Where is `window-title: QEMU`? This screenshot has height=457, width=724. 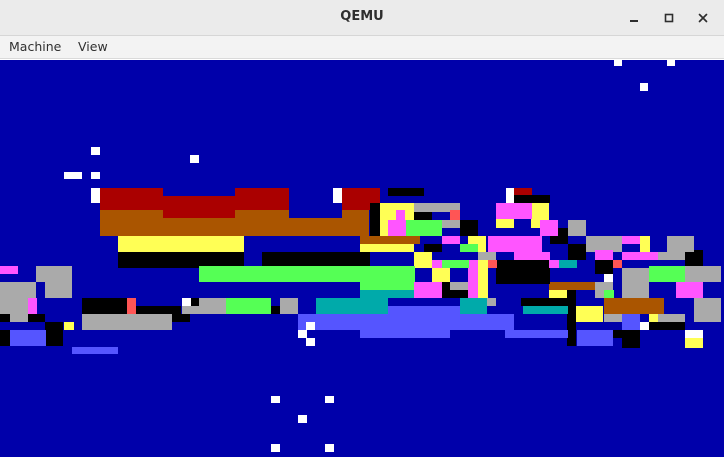
window-title: QEMU is located at coordinates (362, 16).